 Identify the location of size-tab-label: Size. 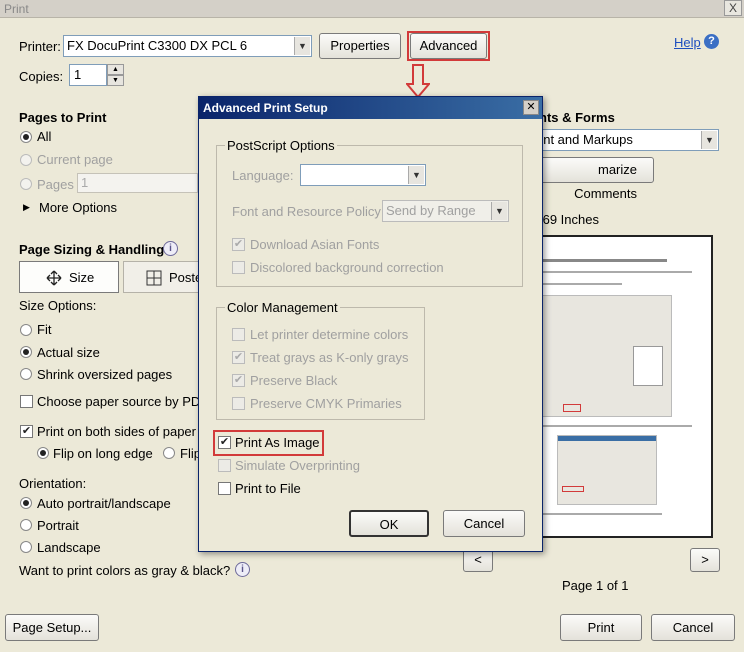
(82, 277).